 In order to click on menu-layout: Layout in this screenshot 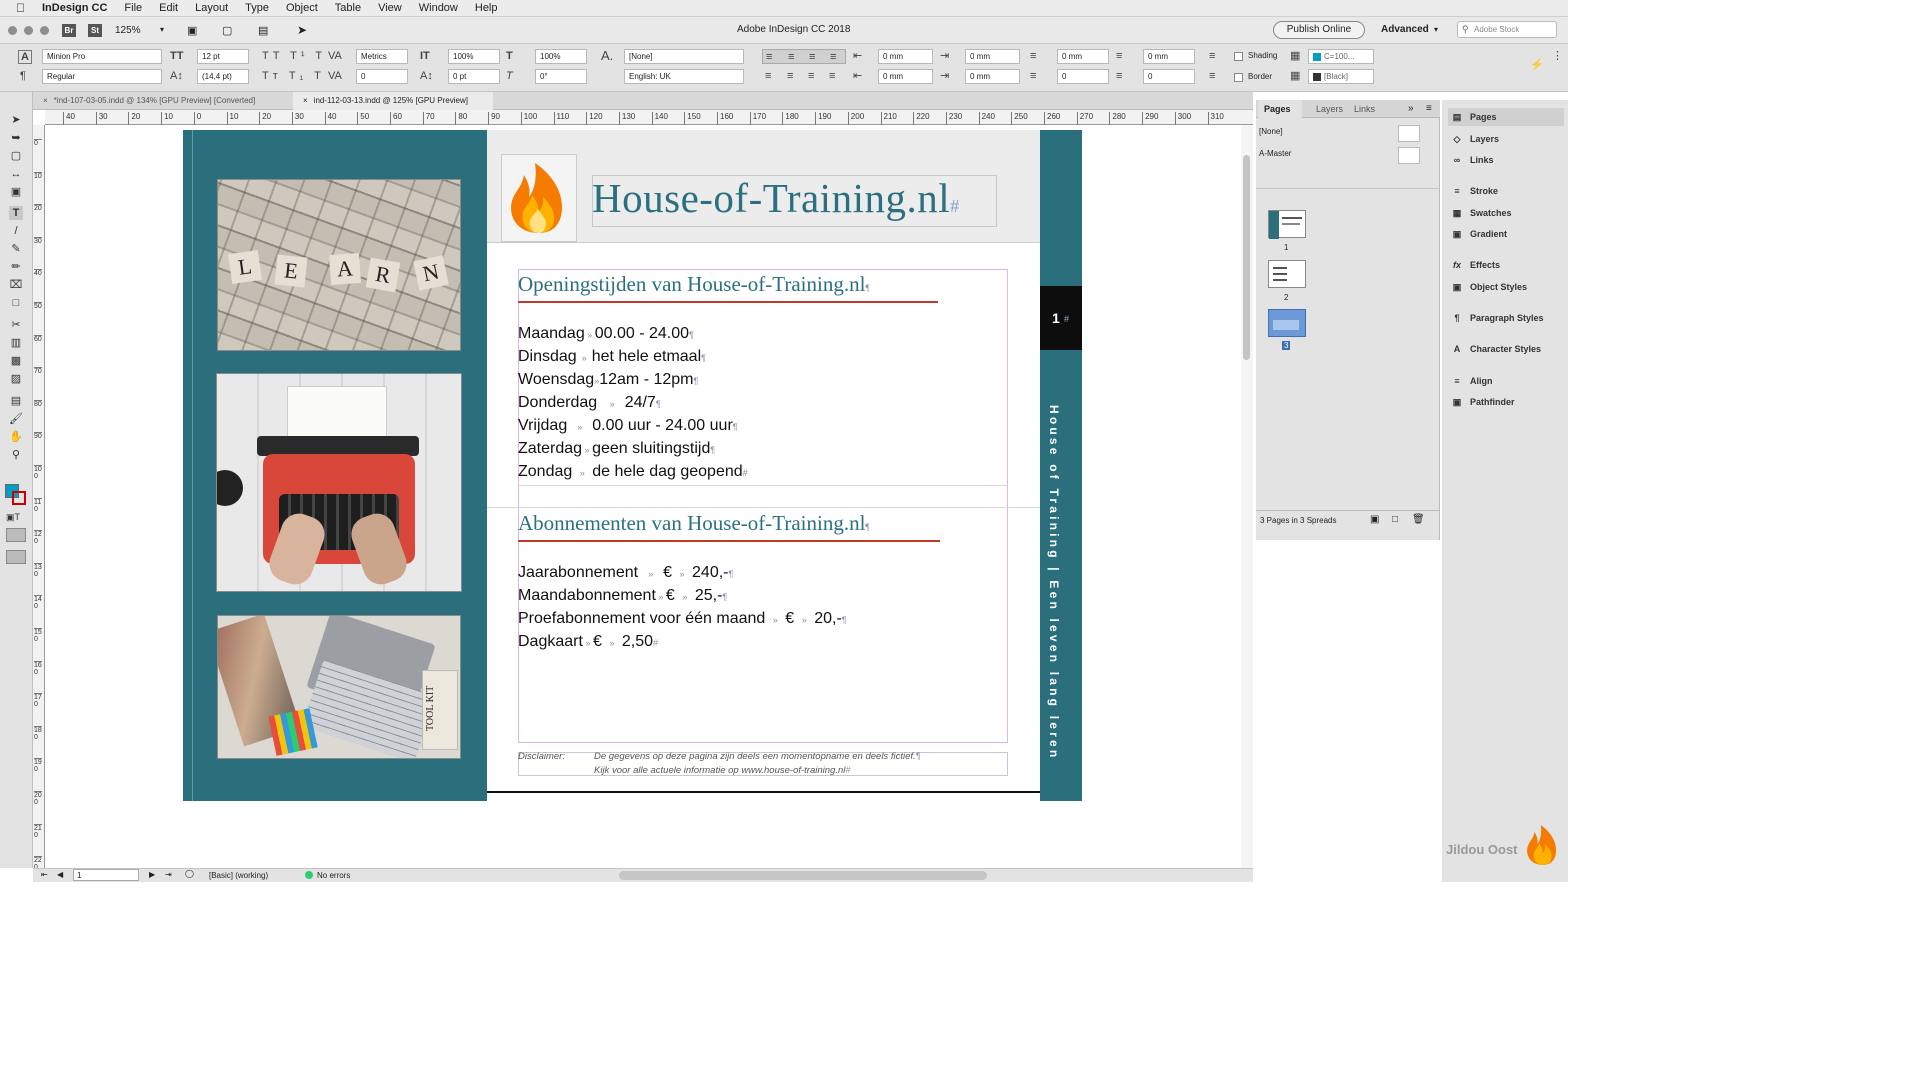, I will do `click(211, 8)`.